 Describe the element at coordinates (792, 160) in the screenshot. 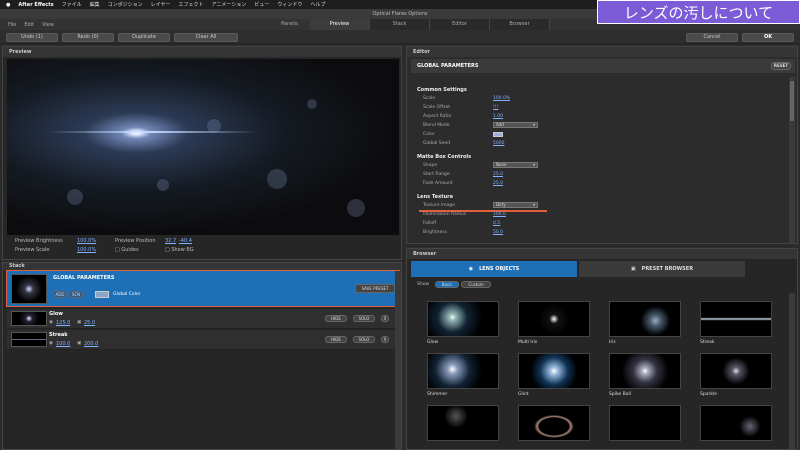

I see `editor-scrollbar` at that location.